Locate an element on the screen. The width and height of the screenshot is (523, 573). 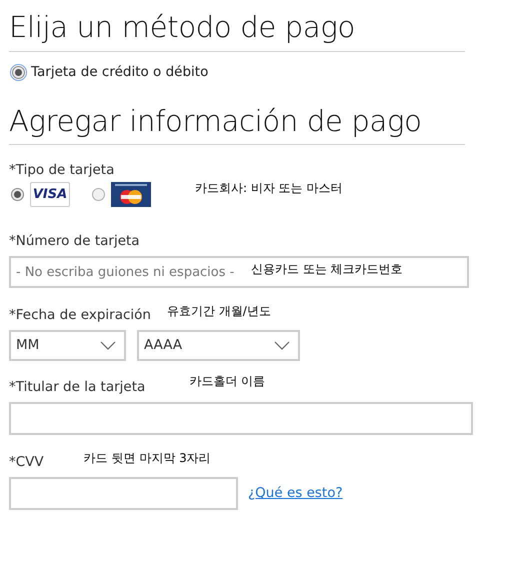
card-logo-icon is located at coordinates (131, 194).